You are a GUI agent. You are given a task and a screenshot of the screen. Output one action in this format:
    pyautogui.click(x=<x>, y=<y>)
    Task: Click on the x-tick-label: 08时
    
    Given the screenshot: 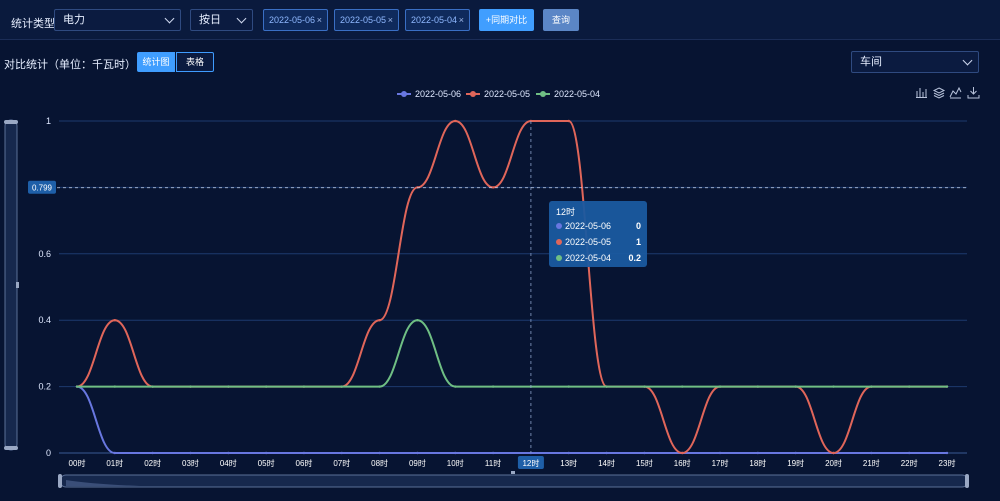 What is the action you would take?
    pyautogui.click(x=379, y=463)
    